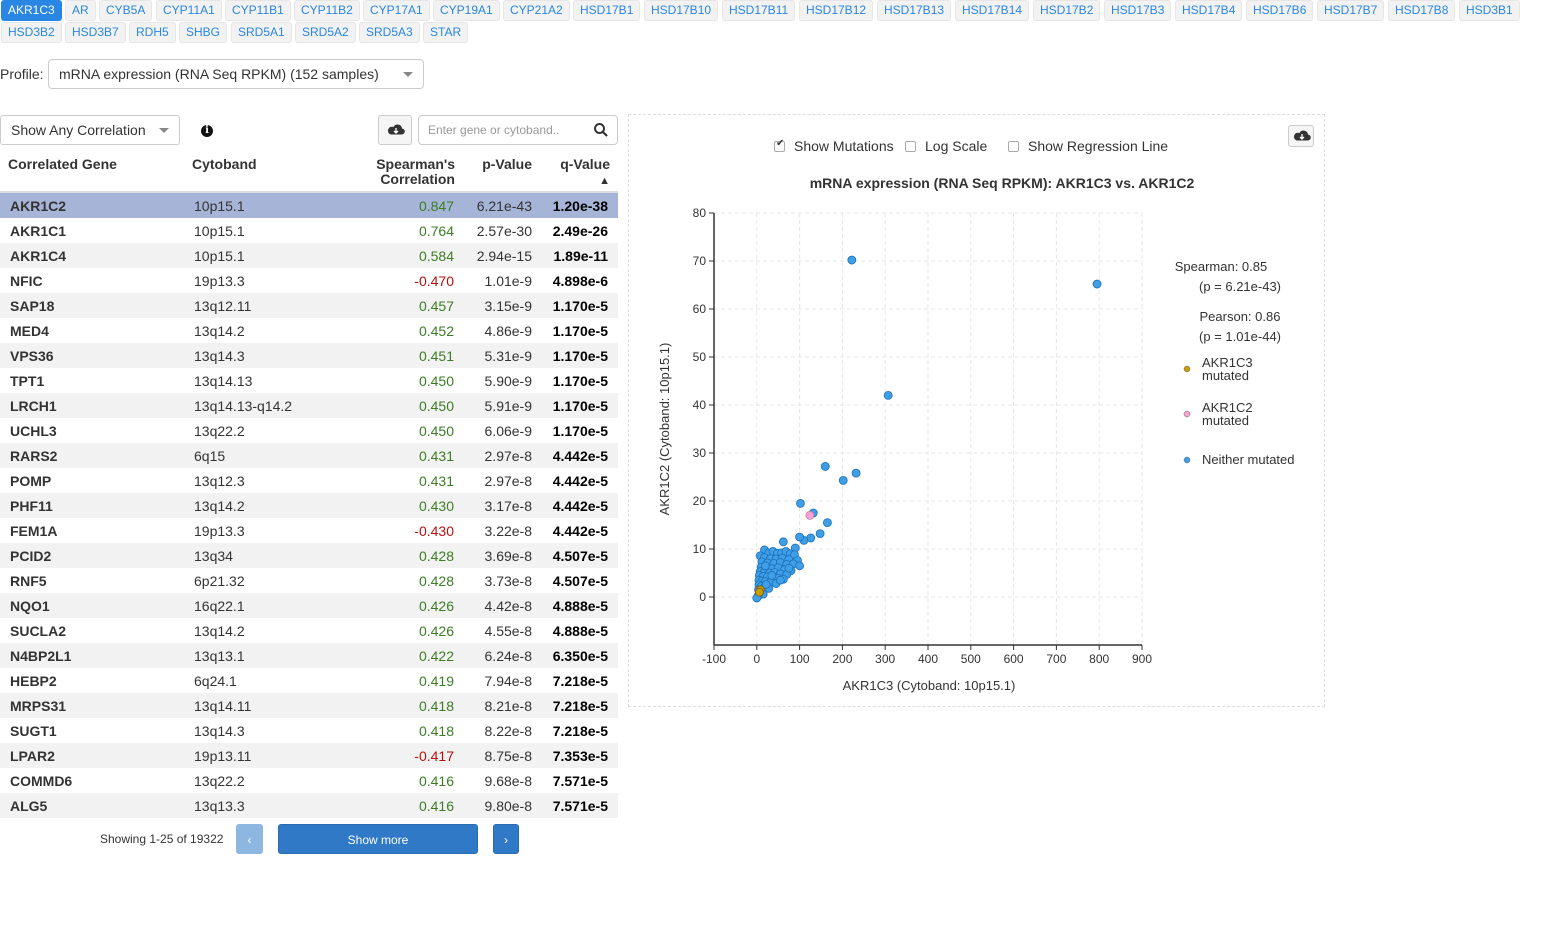  What do you see at coordinates (395, 130) in the screenshot?
I see `table-download-button` at bounding box center [395, 130].